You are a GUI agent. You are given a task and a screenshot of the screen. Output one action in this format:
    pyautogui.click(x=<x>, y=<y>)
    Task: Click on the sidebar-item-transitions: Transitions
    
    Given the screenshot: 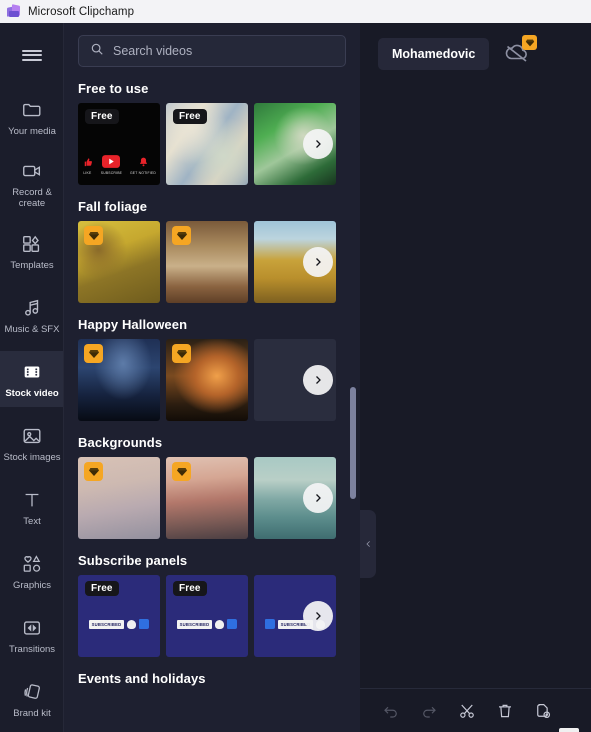 What is the action you would take?
    pyautogui.click(x=31, y=635)
    